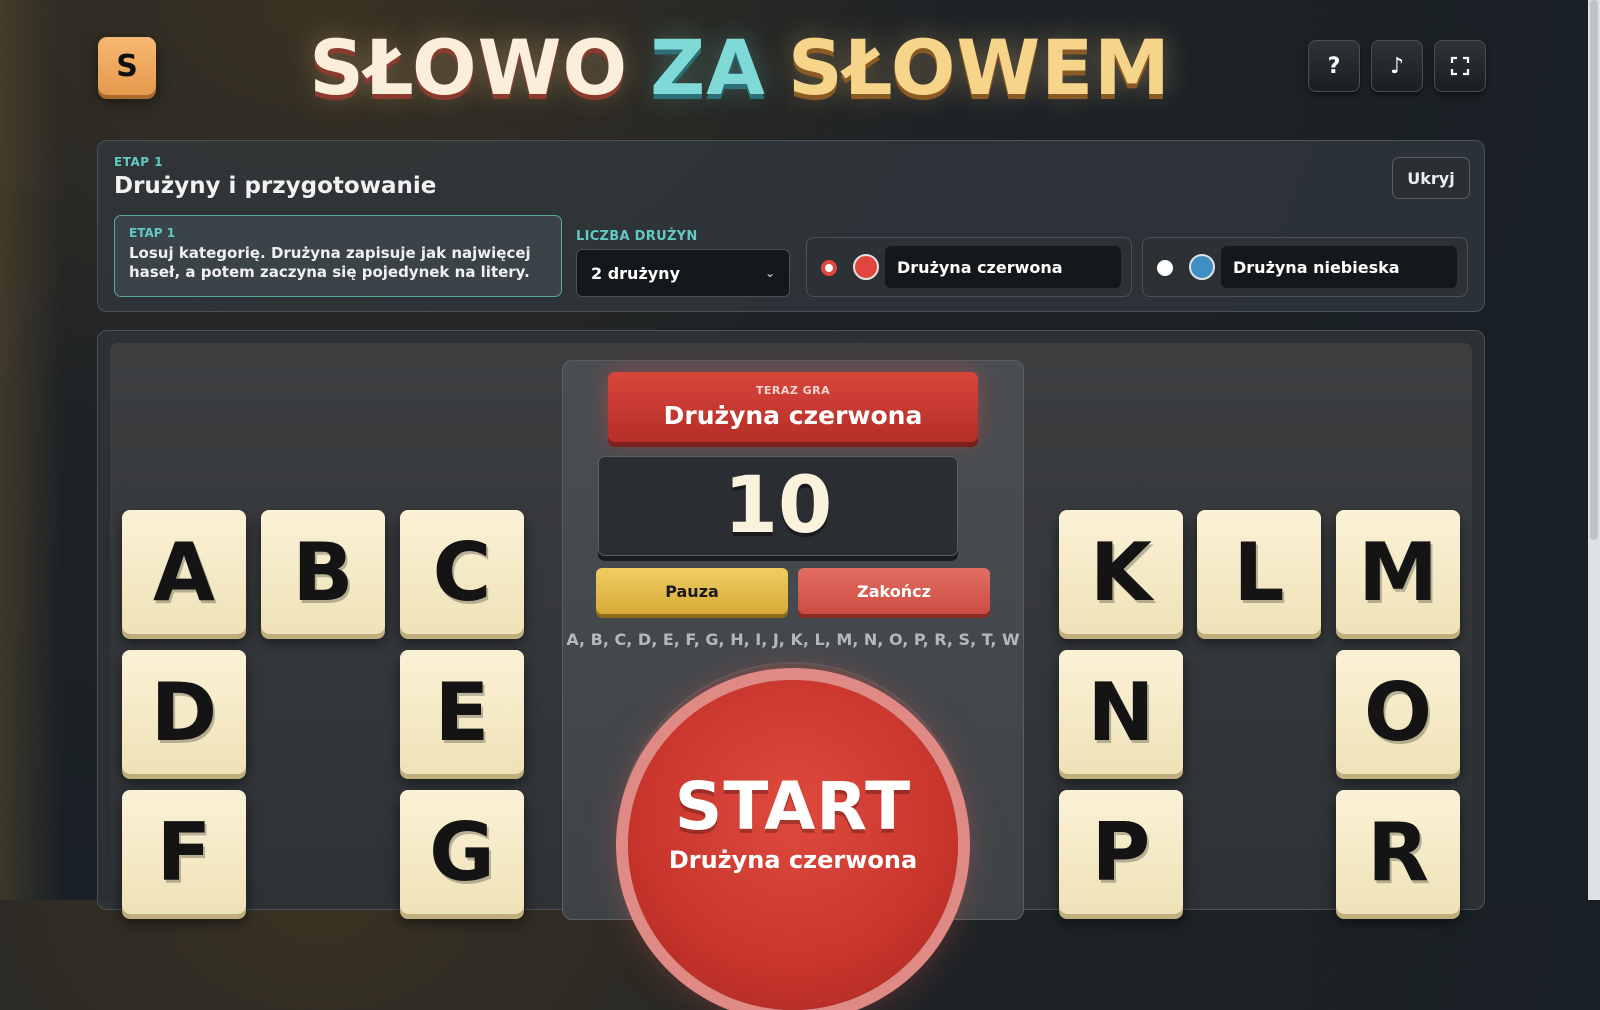  What do you see at coordinates (1398, 712) in the screenshot?
I see `letter-tile-o: O` at bounding box center [1398, 712].